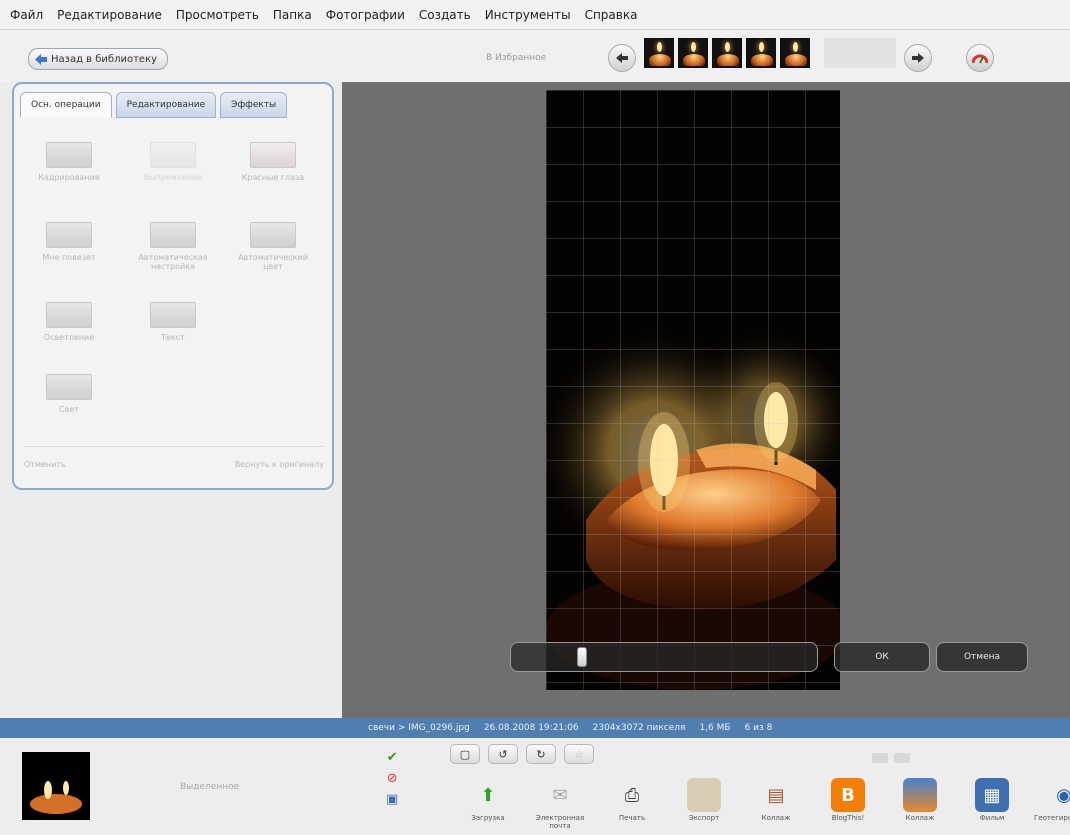 Image resolution: width=1070 pixels, height=835 pixels. I want to click on view-toggle-button: ▢, so click(465, 754).